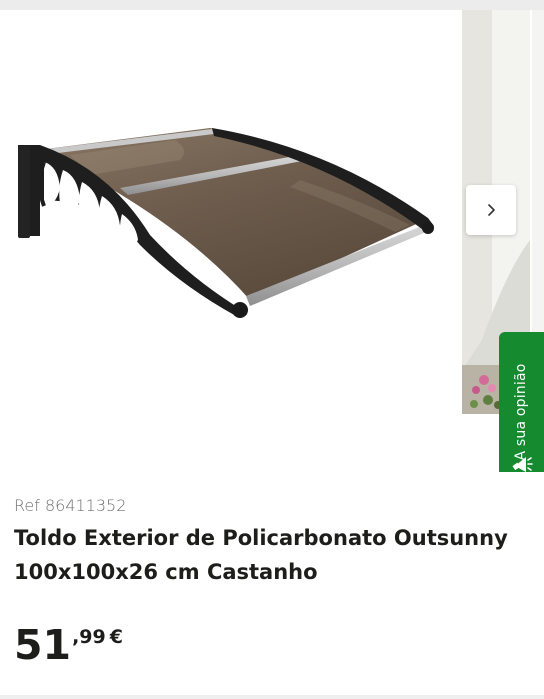  Describe the element at coordinates (272, 5) in the screenshot. I see `top-strip` at that location.